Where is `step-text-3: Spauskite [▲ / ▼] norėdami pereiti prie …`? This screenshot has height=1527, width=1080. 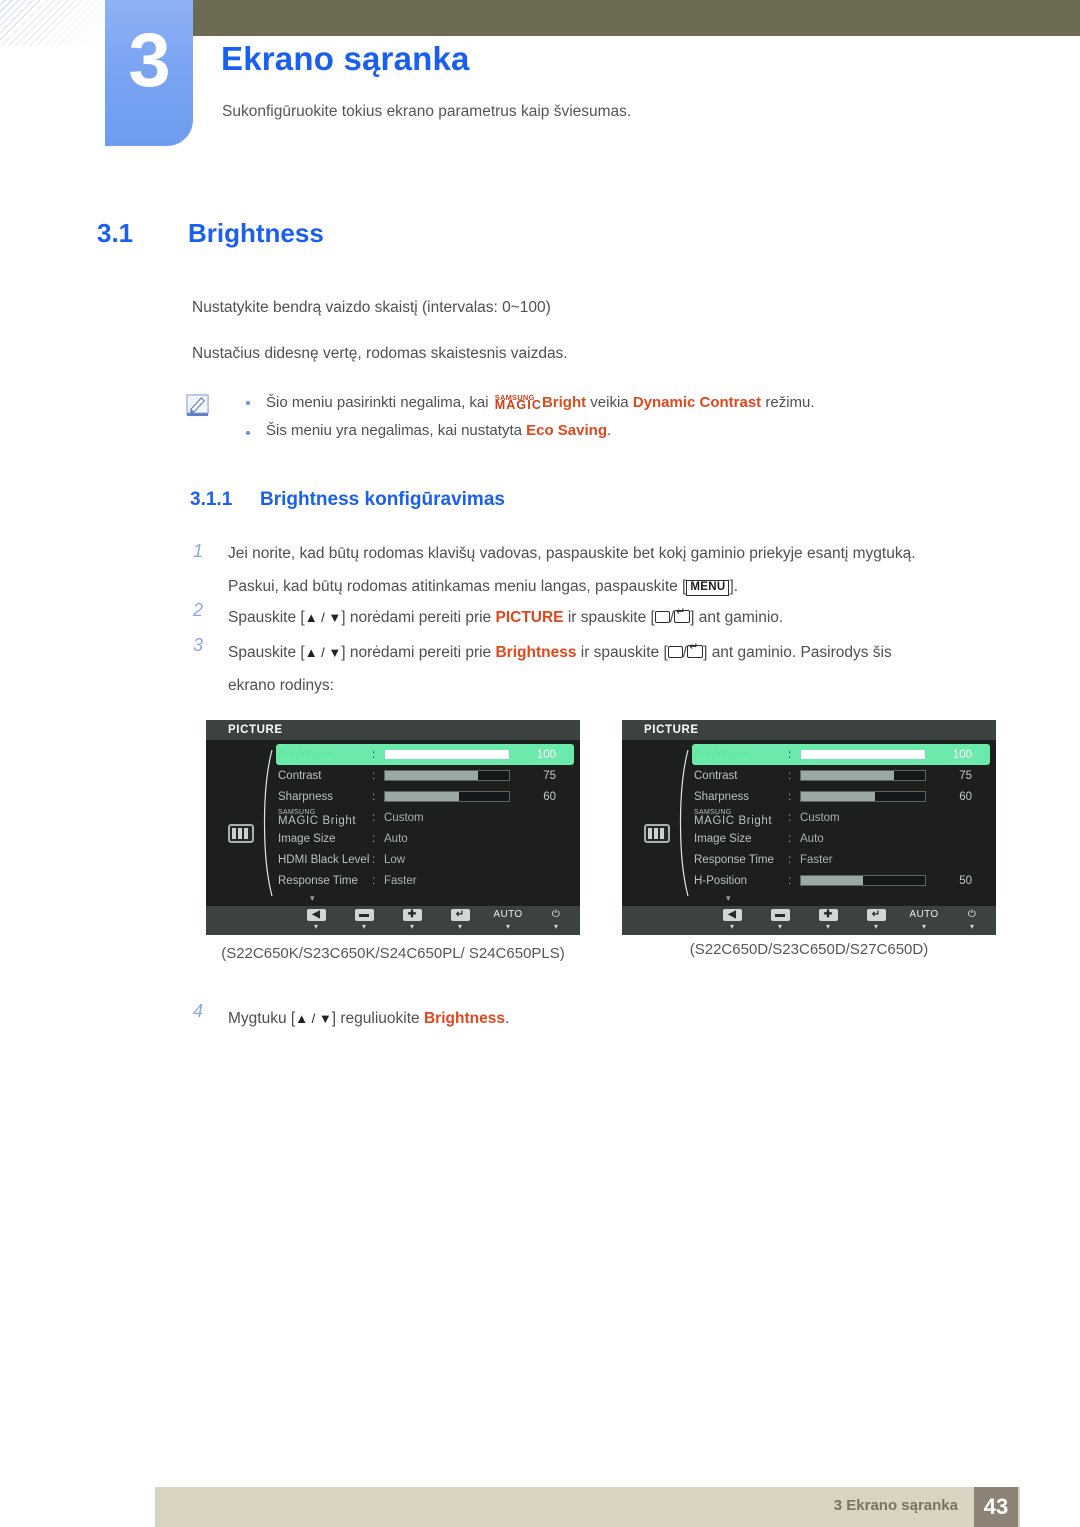
step-text-3: Spauskite [▲ / ▼] norėdami pereiti prie … is located at coordinates (623, 669).